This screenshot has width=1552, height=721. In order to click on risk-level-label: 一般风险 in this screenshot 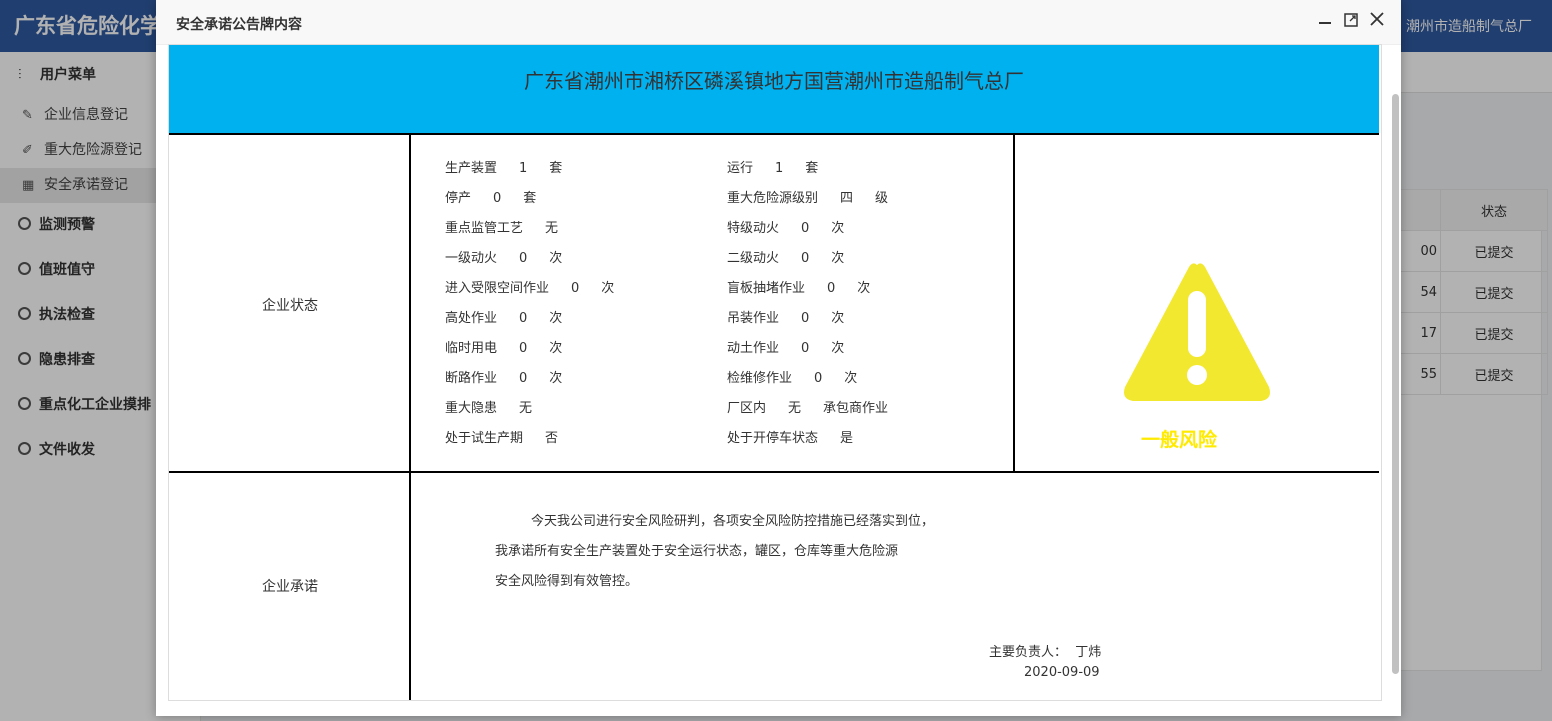, I will do `click(1179, 440)`.